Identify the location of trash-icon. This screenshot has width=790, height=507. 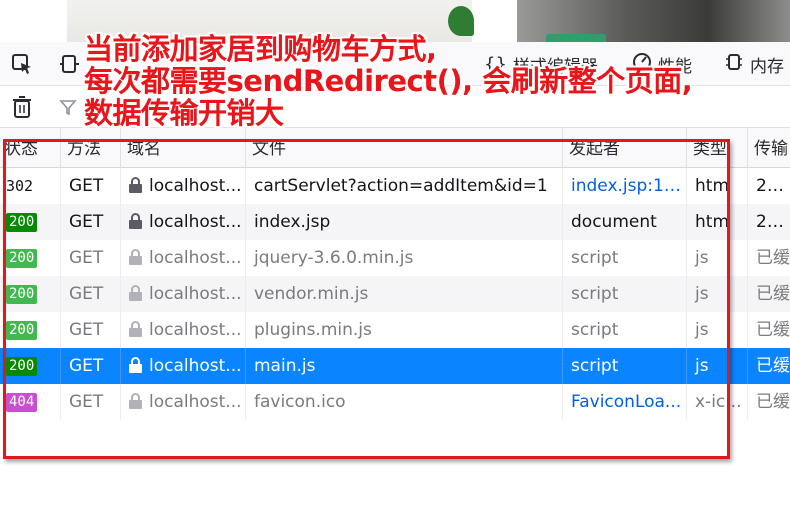
(22, 107).